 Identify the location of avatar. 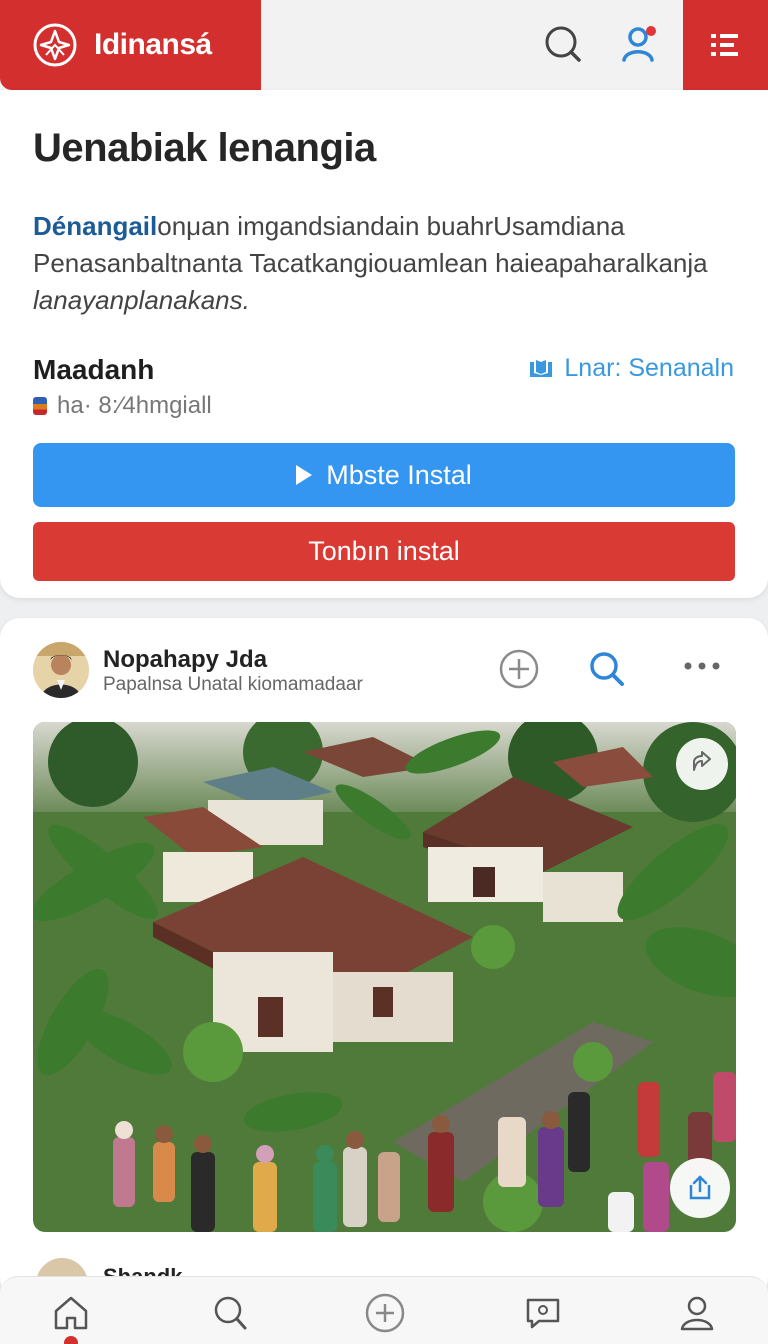
(61, 670).